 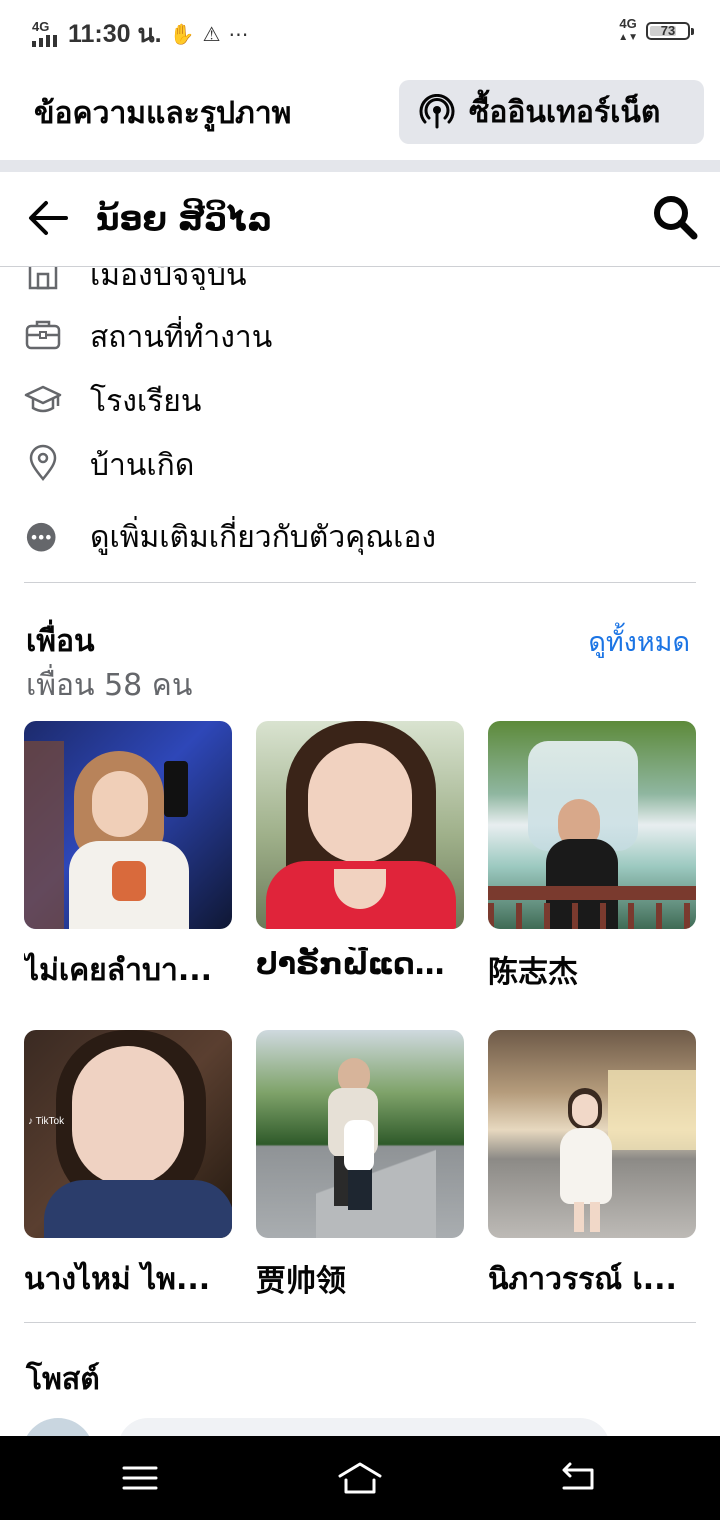 What do you see at coordinates (238, 34) in the screenshot?
I see `more-notifications-icon: ⋯` at bounding box center [238, 34].